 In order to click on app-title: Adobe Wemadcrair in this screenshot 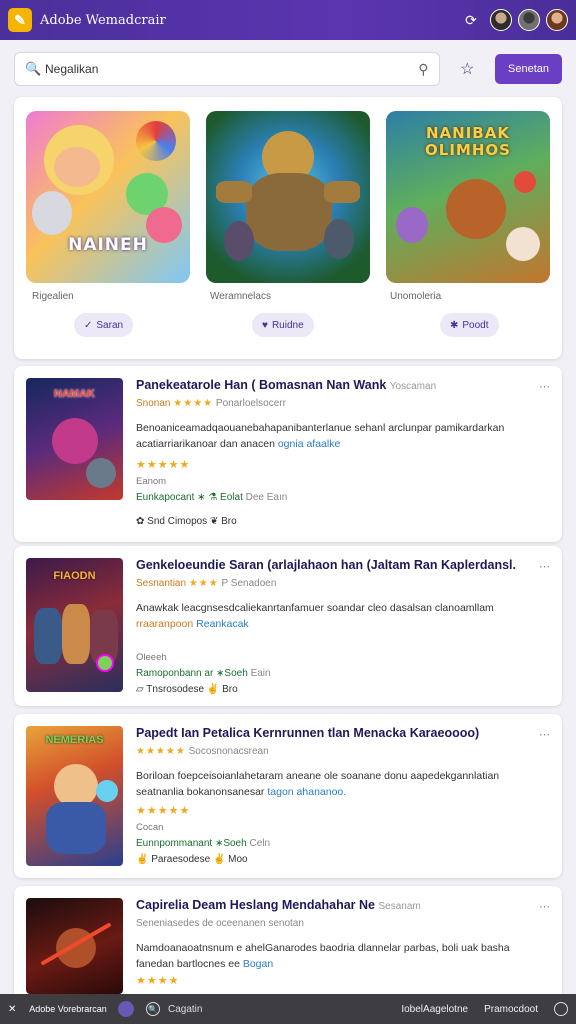, I will do `click(103, 20)`.